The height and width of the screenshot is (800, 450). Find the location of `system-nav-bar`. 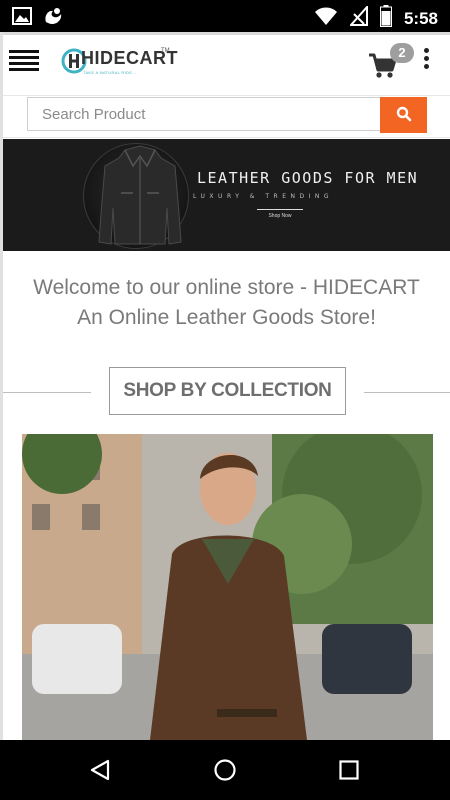

system-nav-bar is located at coordinates (225, 770).